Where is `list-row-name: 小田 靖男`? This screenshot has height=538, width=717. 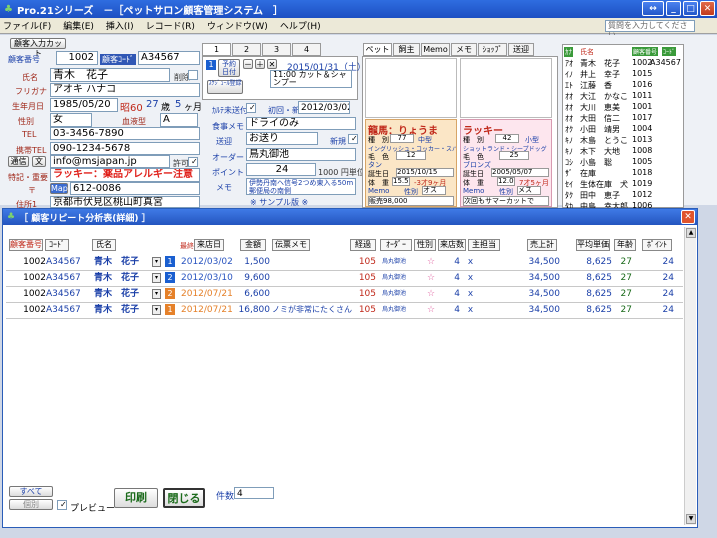
list-row-name: 小田 靖男 is located at coordinates (600, 129).